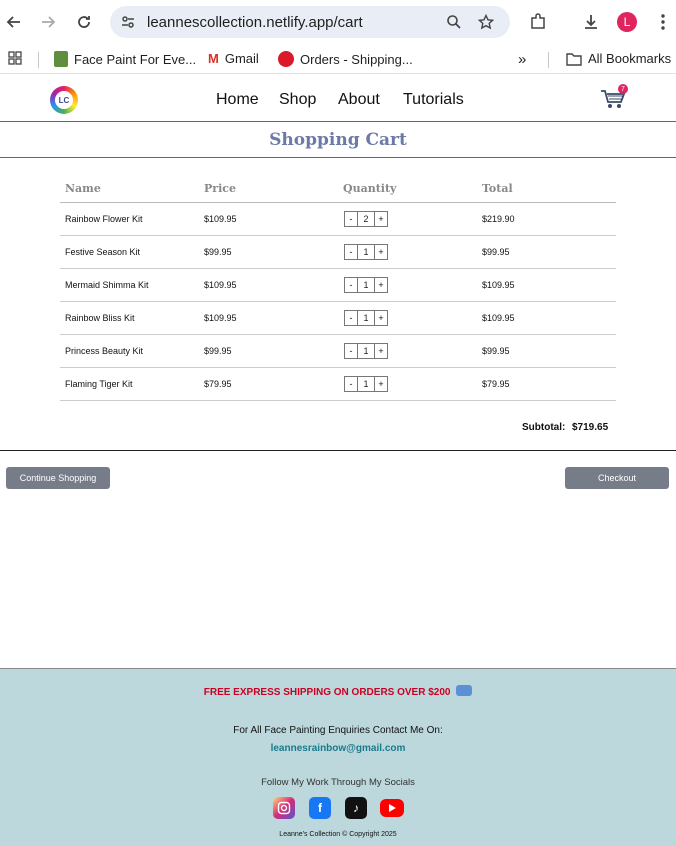 This screenshot has height=846, width=676. What do you see at coordinates (241, 58) in the screenshot?
I see `bookmark-label: Gmail` at bounding box center [241, 58].